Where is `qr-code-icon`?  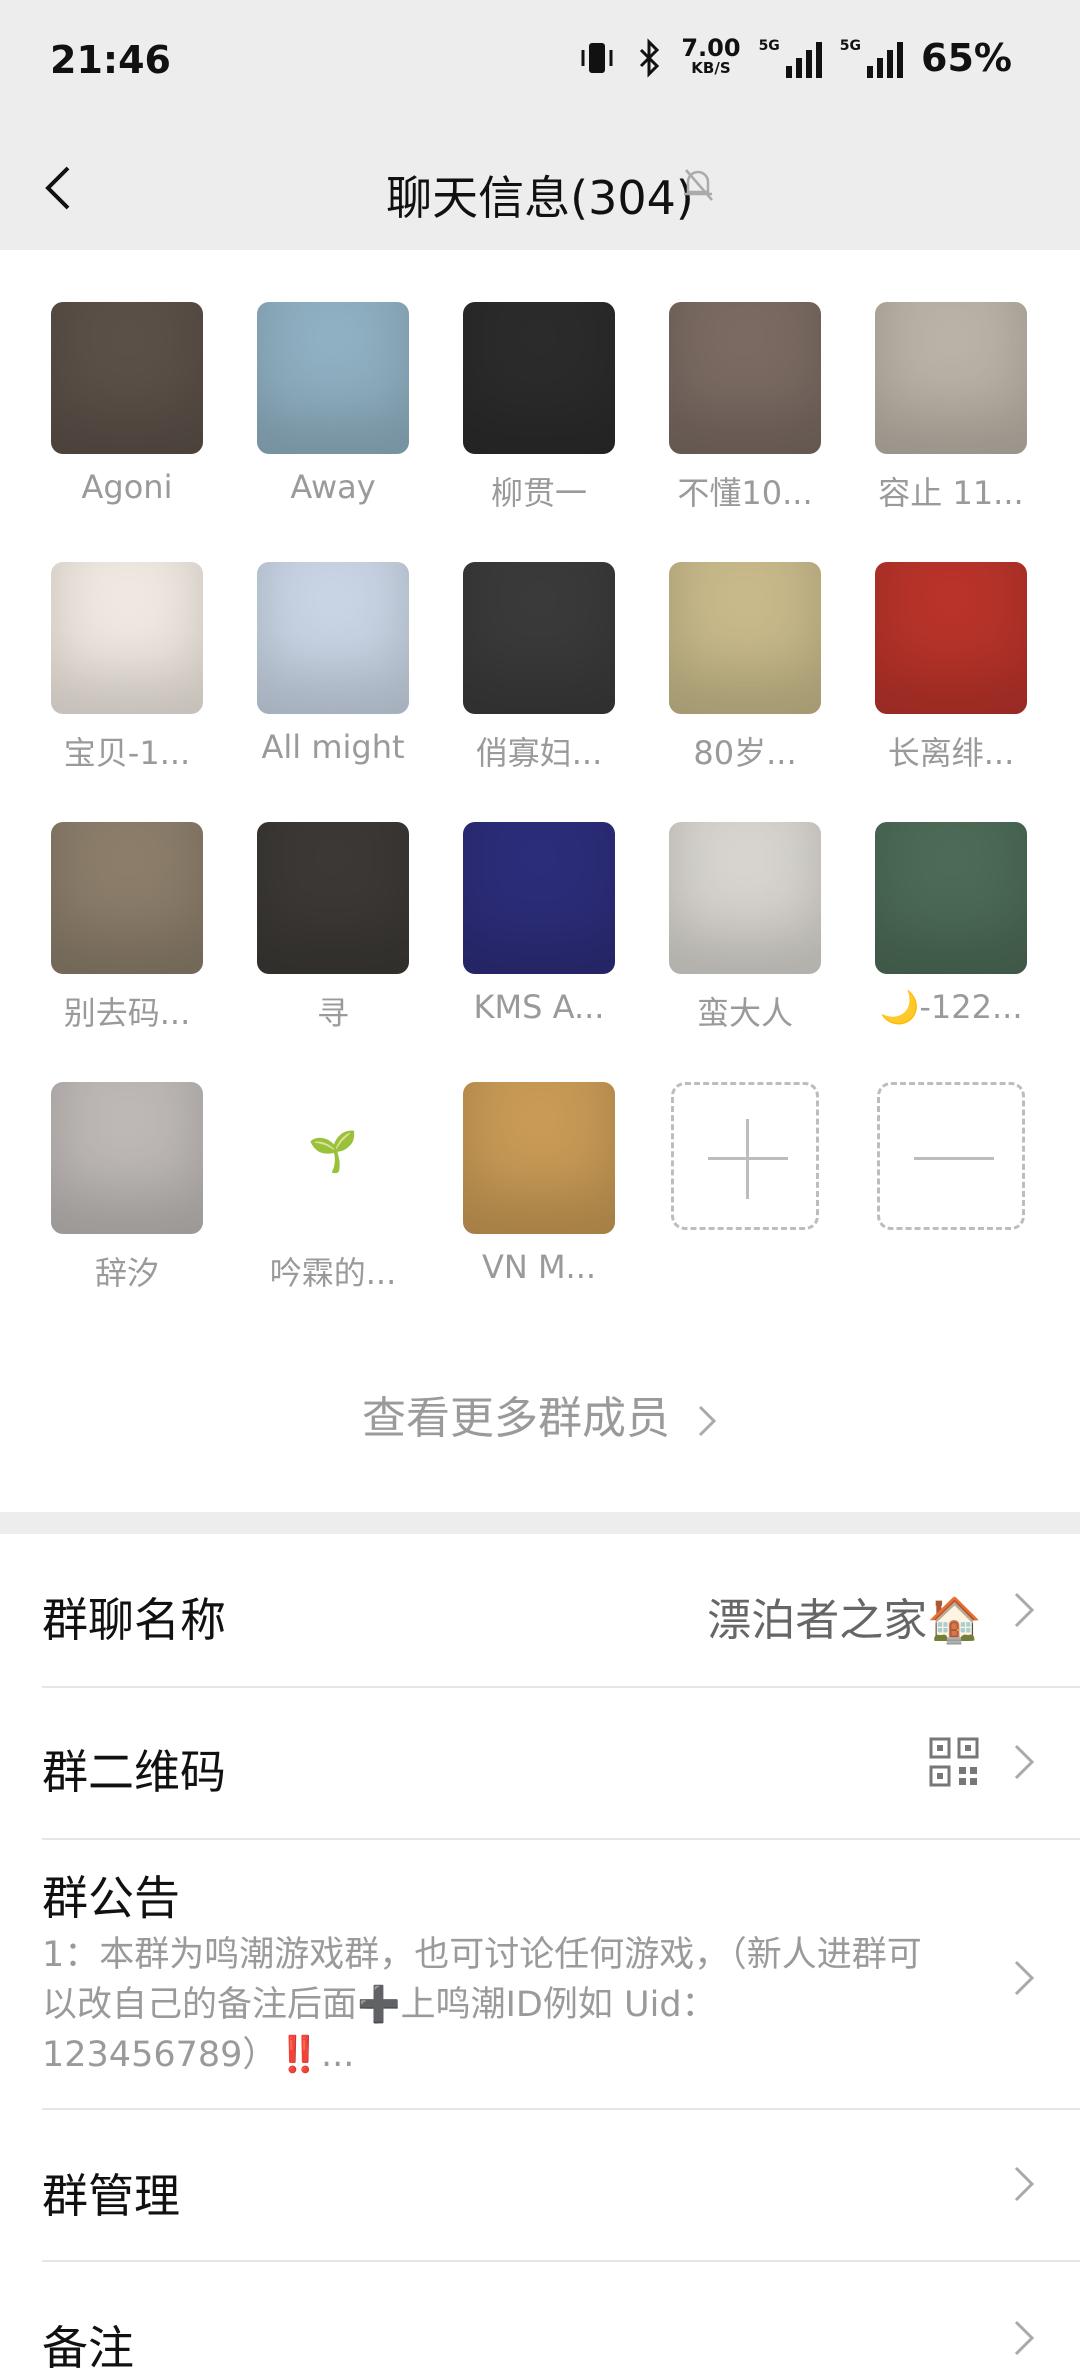 qr-code-icon is located at coordinates (954, 1762).